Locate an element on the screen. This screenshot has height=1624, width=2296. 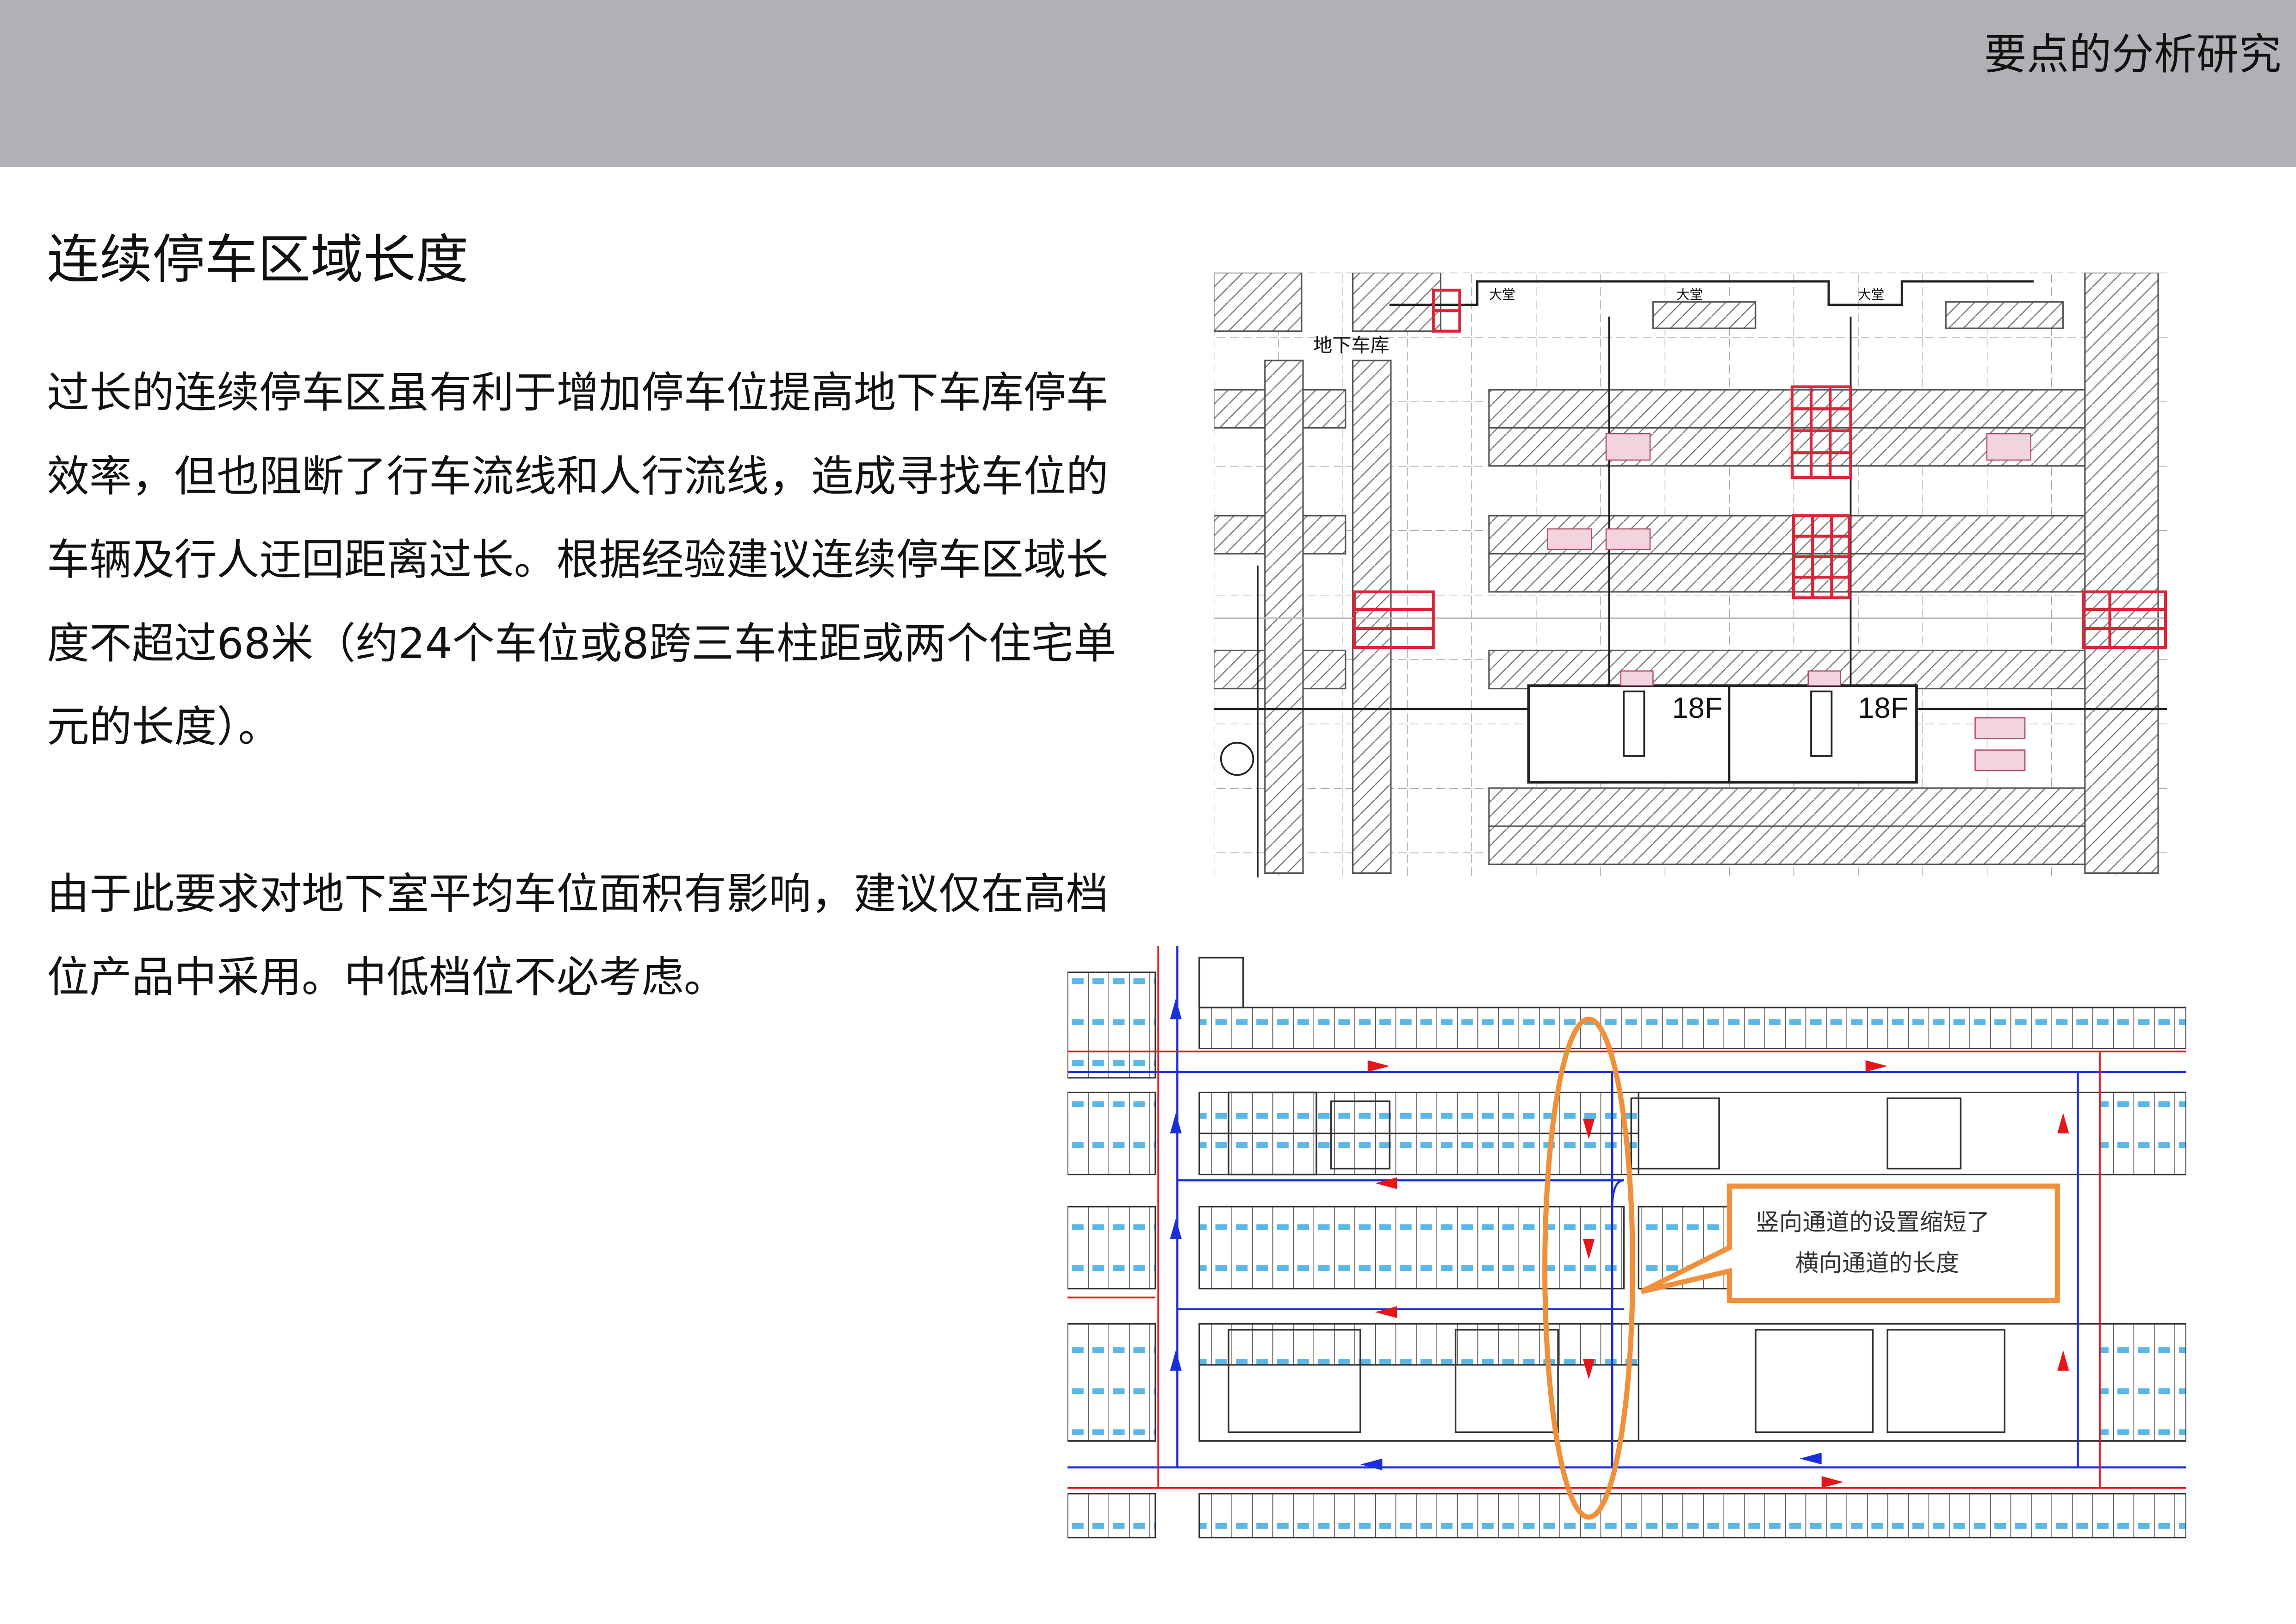
lobby-label-2: 大堂 is located at coordinates (1690, 294).